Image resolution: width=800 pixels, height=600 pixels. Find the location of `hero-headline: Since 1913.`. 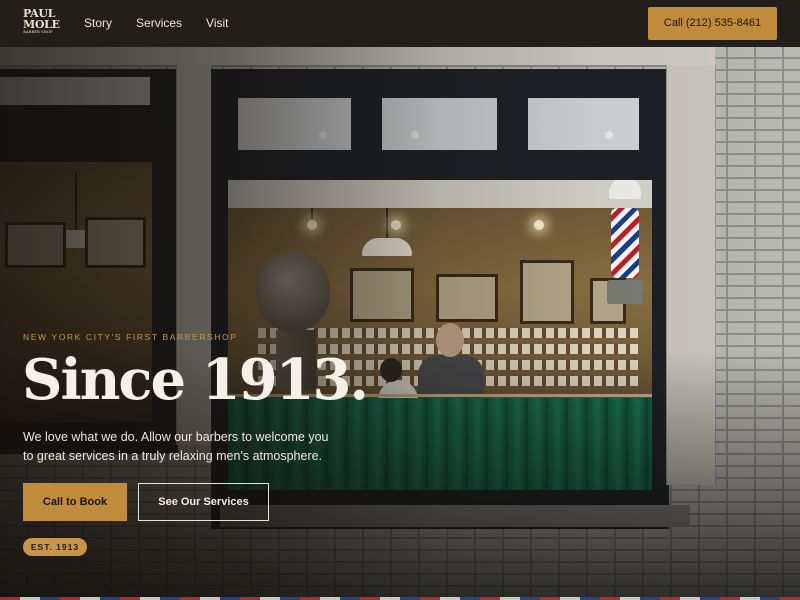

hero-headline: Since 1913. is located at coordinates (195, 380).